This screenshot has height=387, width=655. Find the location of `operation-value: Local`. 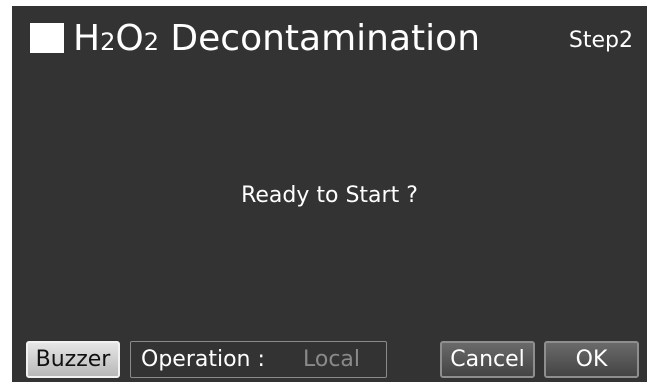

operation-value: Local is located at coordinates (332, 359).